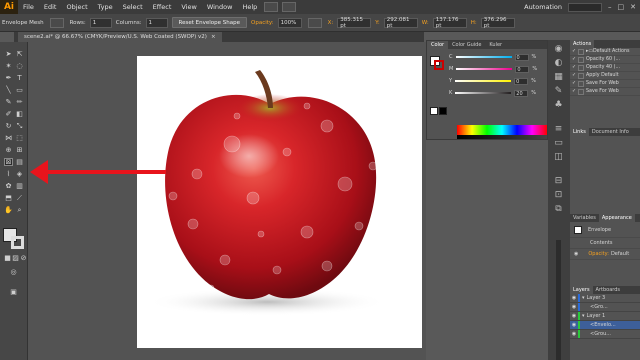 The width and height of the screenshot is (640, 360). I want to click on bridge-icon, so click(271, 7).